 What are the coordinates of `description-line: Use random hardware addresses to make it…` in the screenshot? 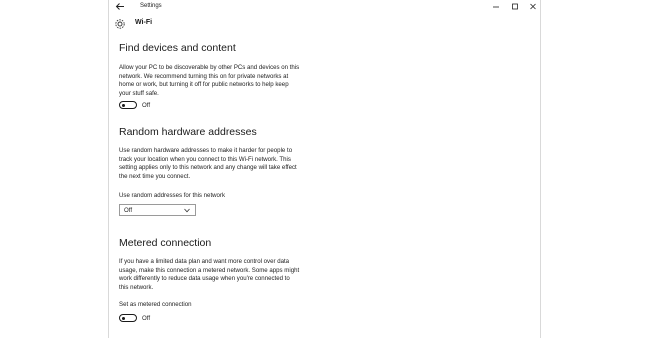 It's located at (206, 150).